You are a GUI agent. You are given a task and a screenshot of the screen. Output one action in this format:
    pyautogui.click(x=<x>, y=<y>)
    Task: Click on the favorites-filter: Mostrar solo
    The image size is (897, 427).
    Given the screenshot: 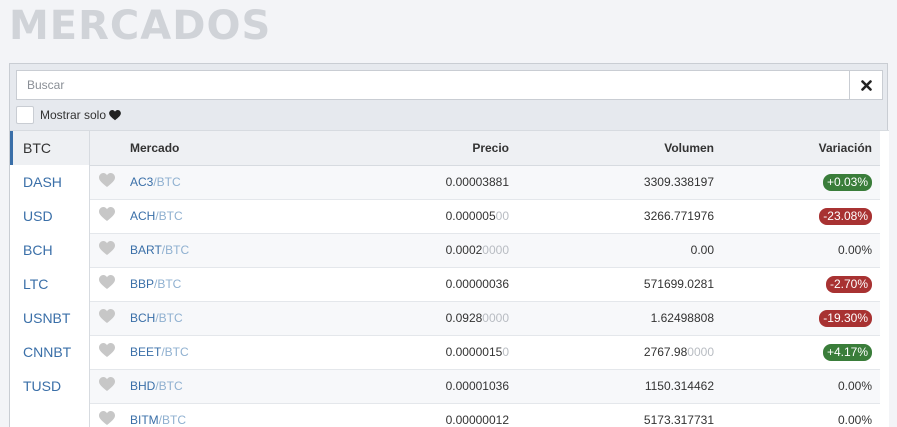 What is the action you would take?
    pyautogui.click(x=68, y=115)
    